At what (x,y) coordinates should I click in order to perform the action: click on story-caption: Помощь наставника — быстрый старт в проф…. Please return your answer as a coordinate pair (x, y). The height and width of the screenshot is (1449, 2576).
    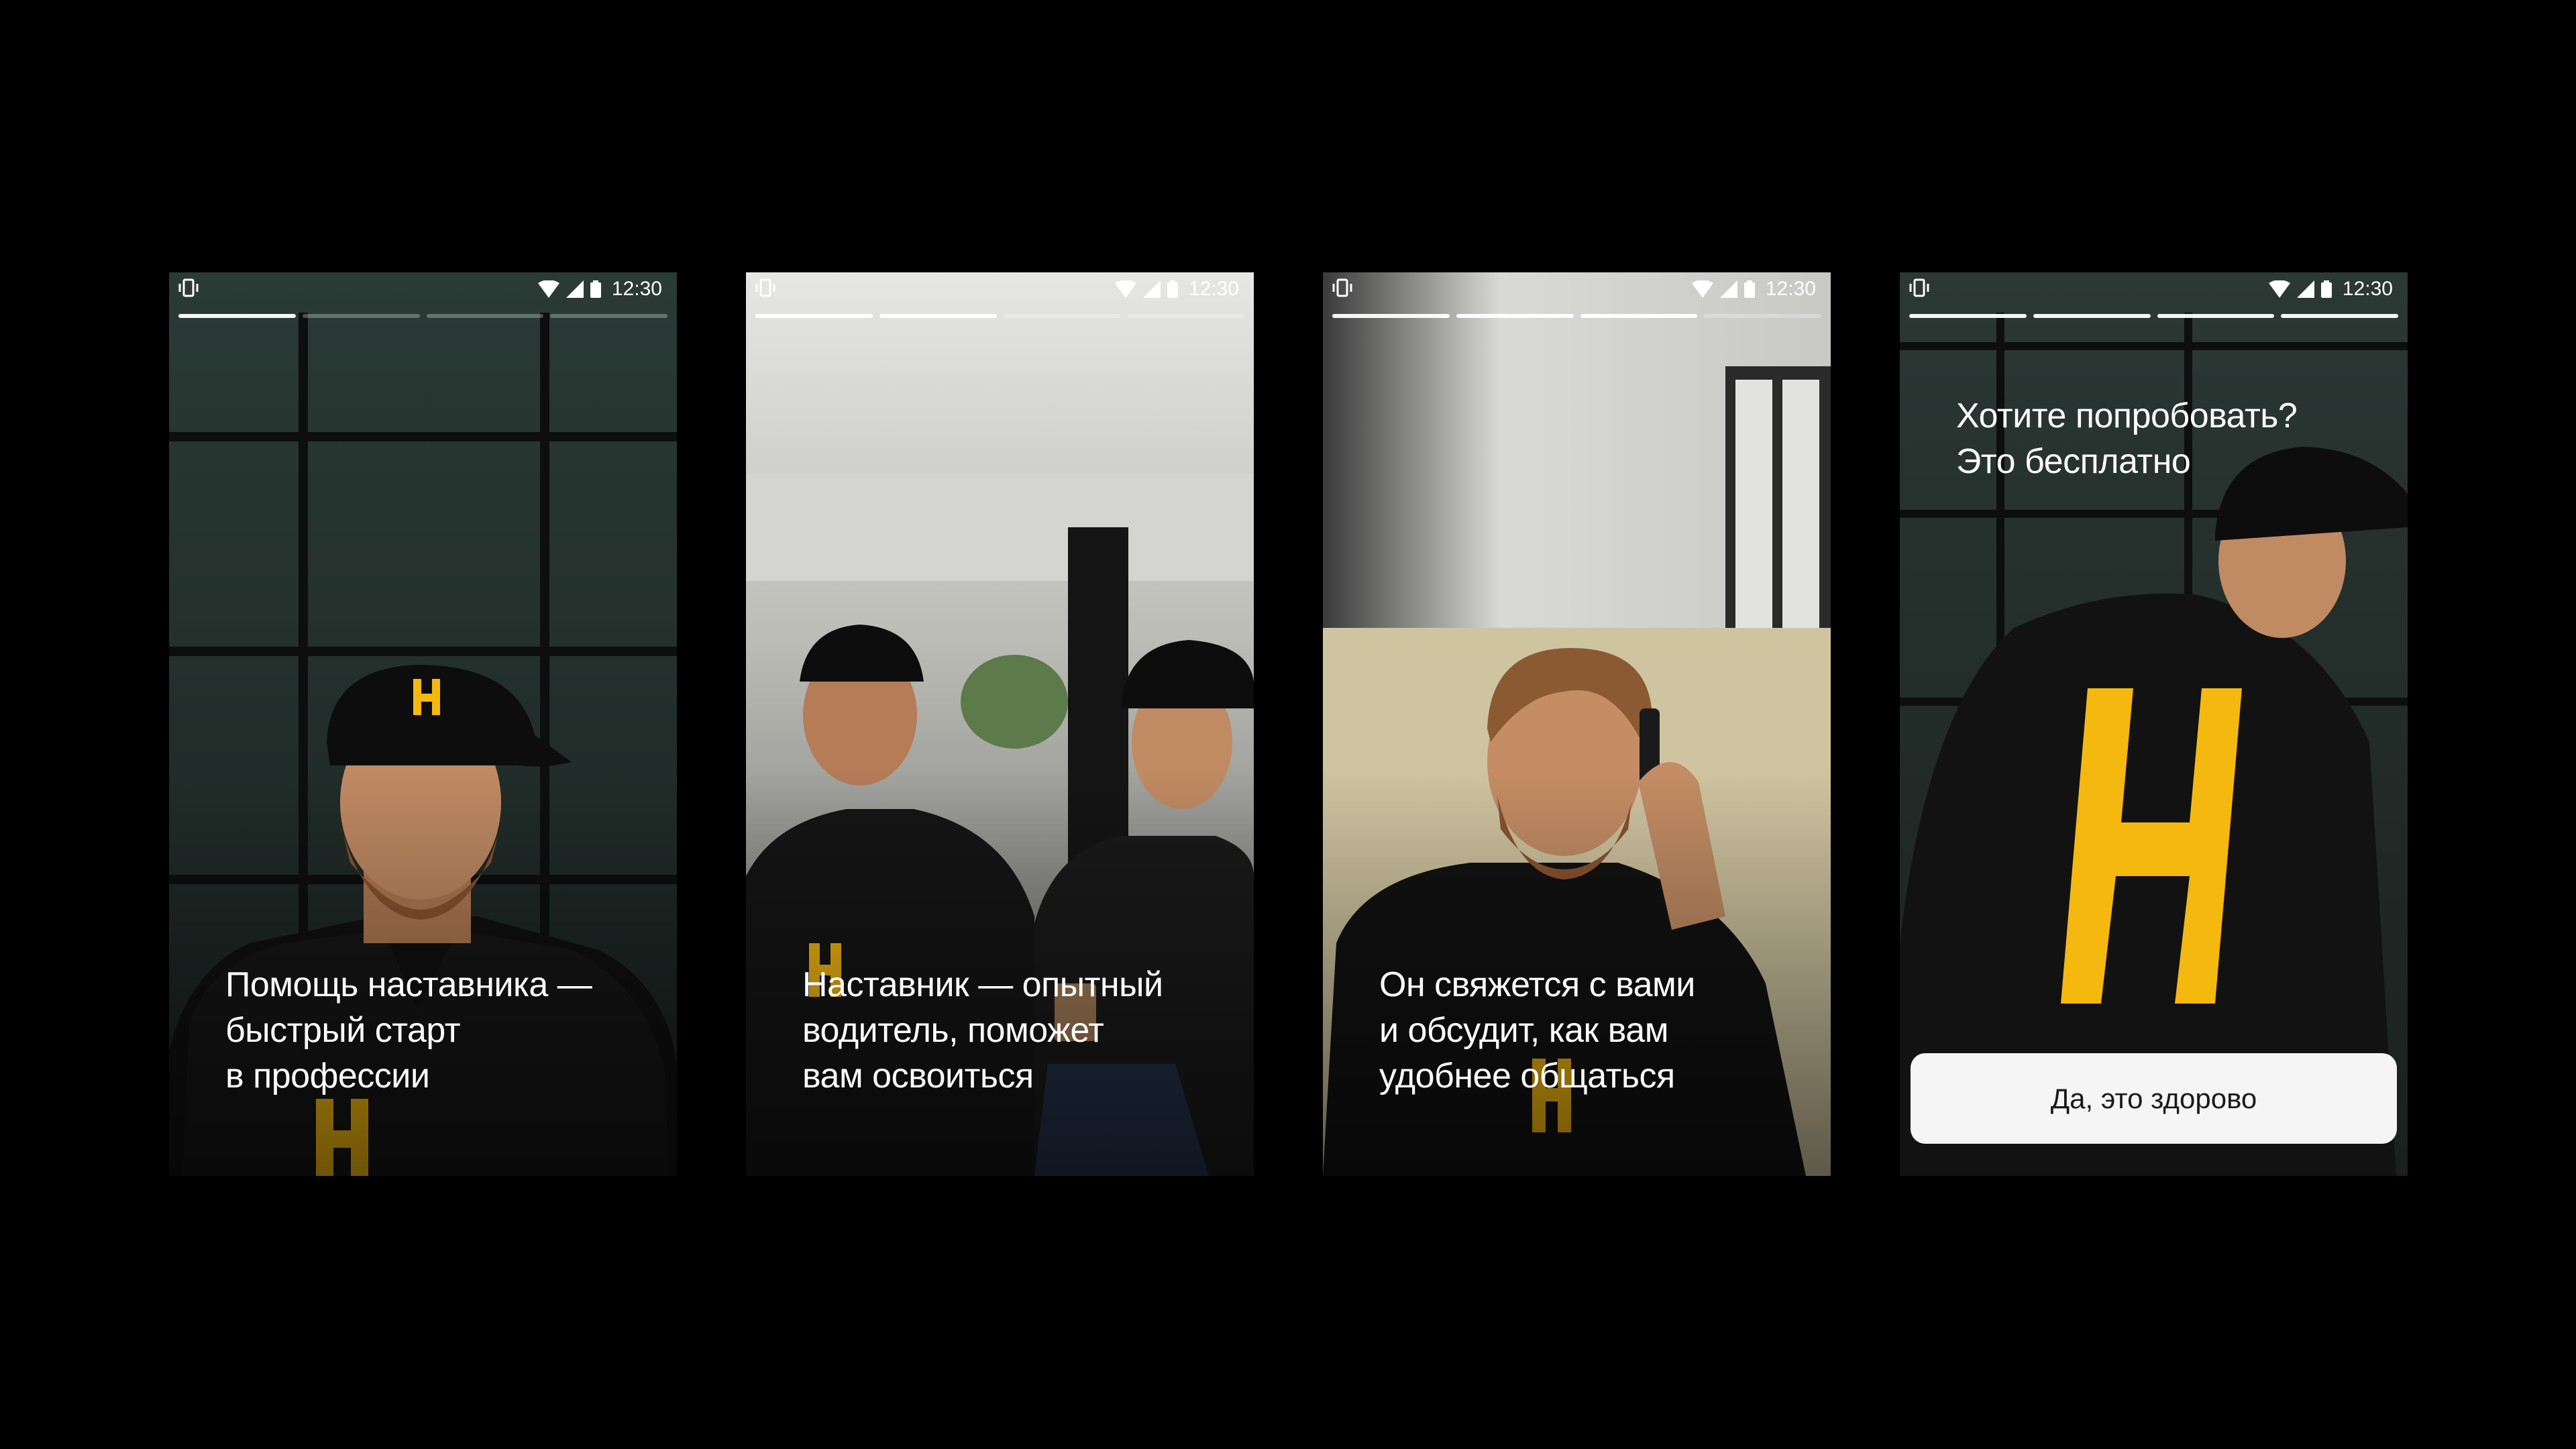
    Looking at the image, I should click on (440, 1030).